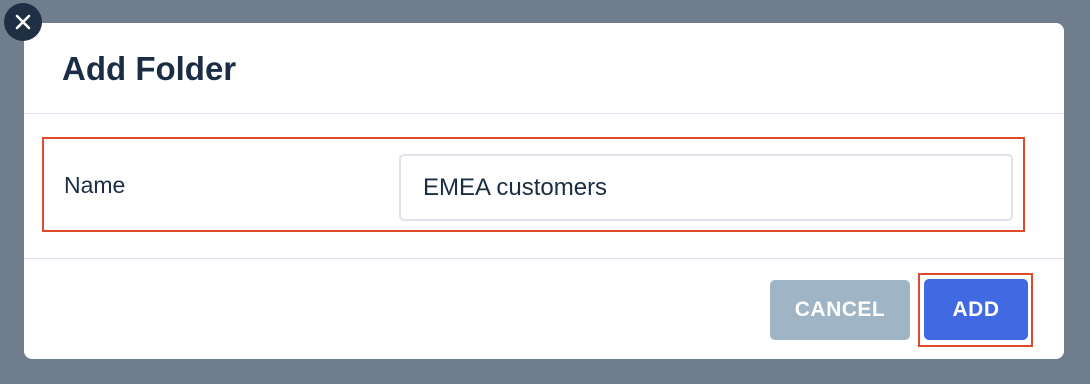 The image size is (1090, 384). Describe the element at coordinates (544, 258) in the screenshot. I see `footer-divider` at that location.